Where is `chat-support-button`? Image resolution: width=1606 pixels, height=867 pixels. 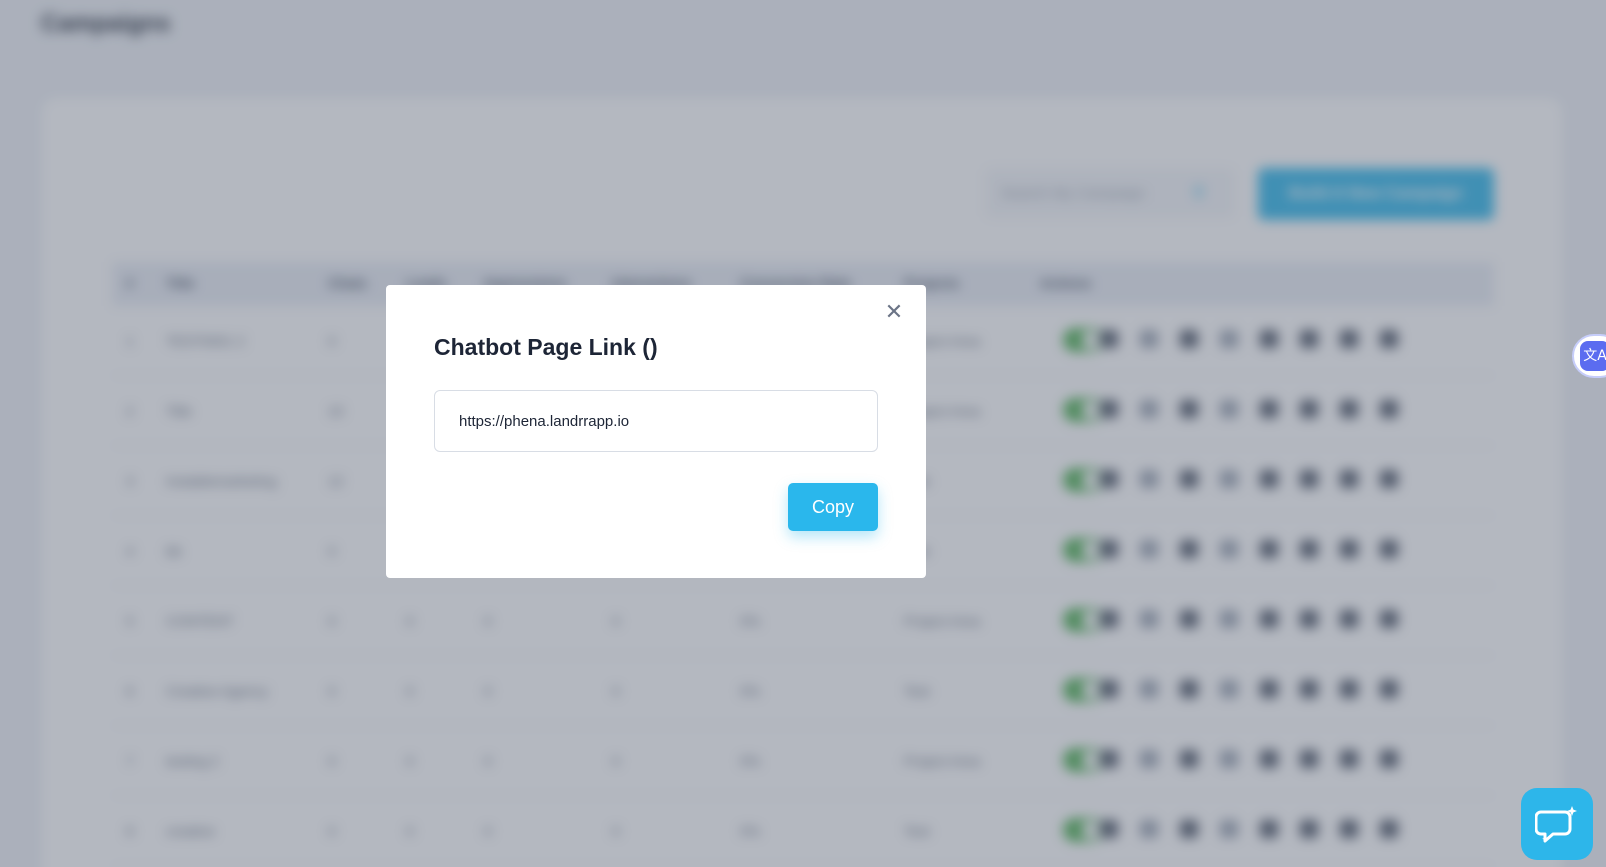
chat-support-button is located at coordinates (1557, 824).